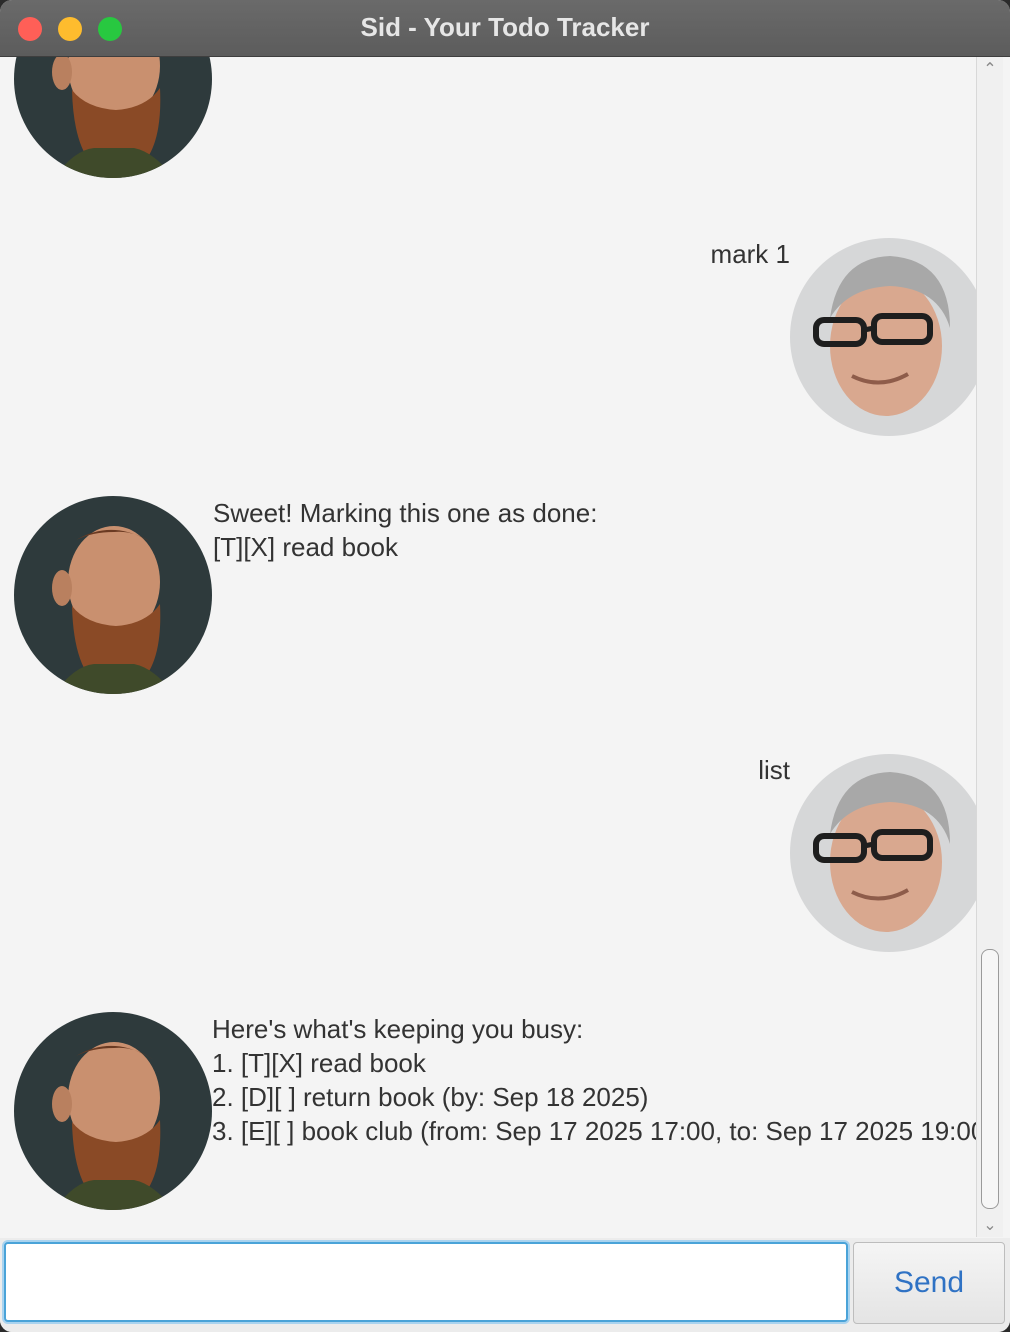 This screenshot has width=1010, height=1332. What do you see at coordinates (774, 770) in the screenshot?
I see `user-message: list` at bounding box center [774, 770].